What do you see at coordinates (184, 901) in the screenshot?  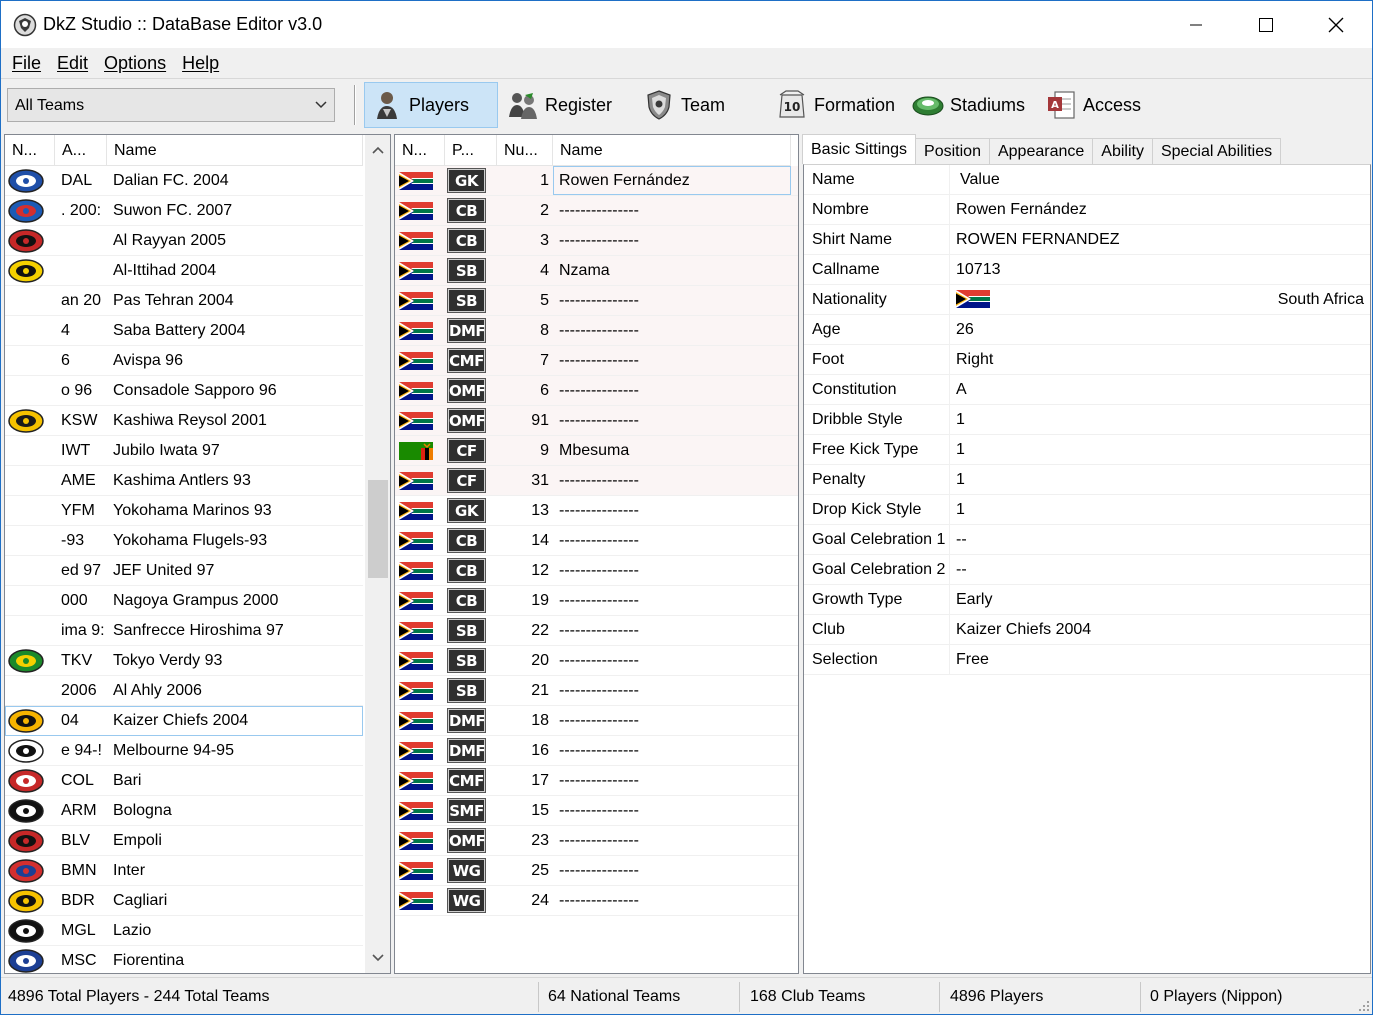 I see `team-row: BDR Cagliari` at bounding box center [184, 901].